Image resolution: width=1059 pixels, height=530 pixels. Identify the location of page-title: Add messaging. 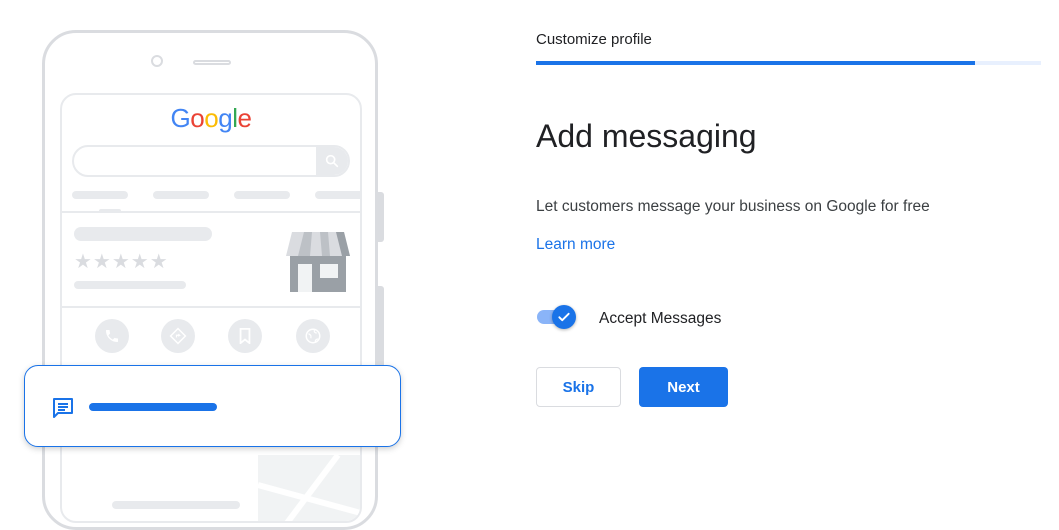
(646, 136).